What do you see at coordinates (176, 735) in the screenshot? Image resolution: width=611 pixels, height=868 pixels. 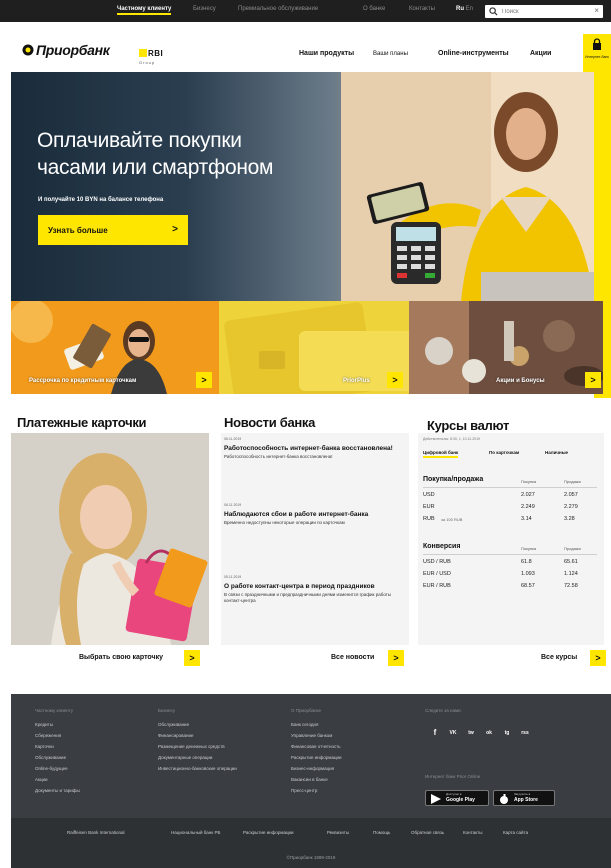 I see `footer-link: Финансирование` at bounding box center [176, 735].